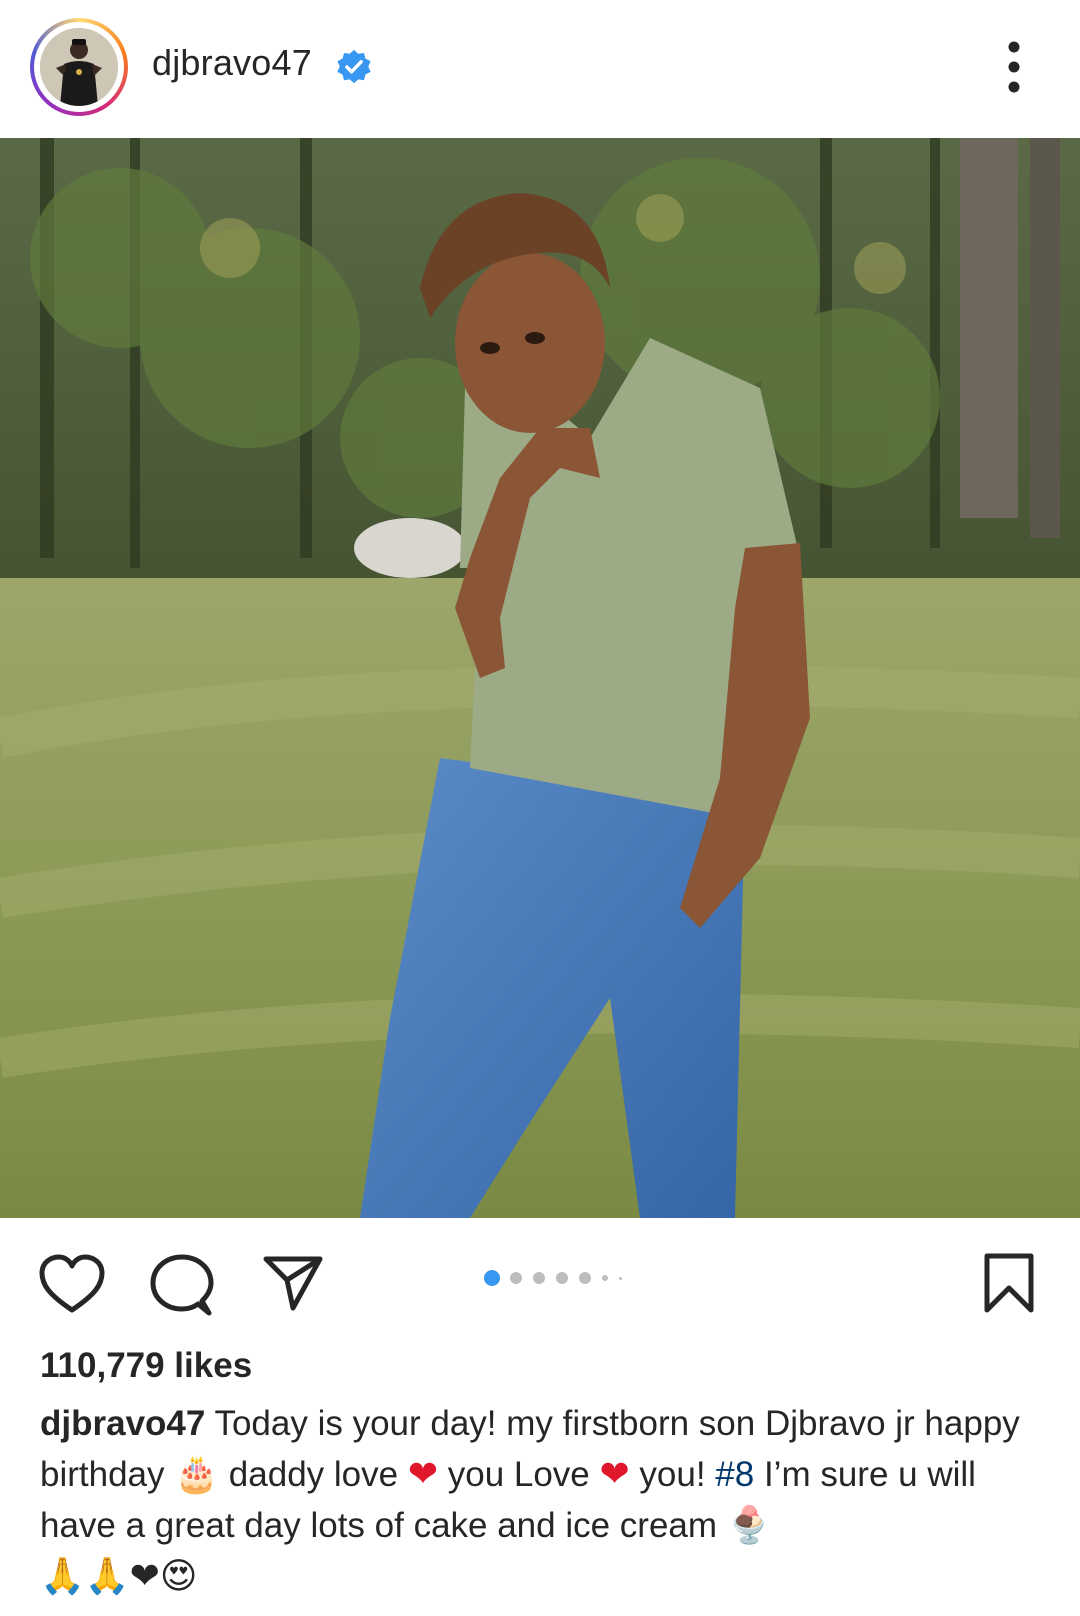 Image resolution: width=1080 pixels, height=1616 pixels. I want to click on avatar, so click(79, 67).